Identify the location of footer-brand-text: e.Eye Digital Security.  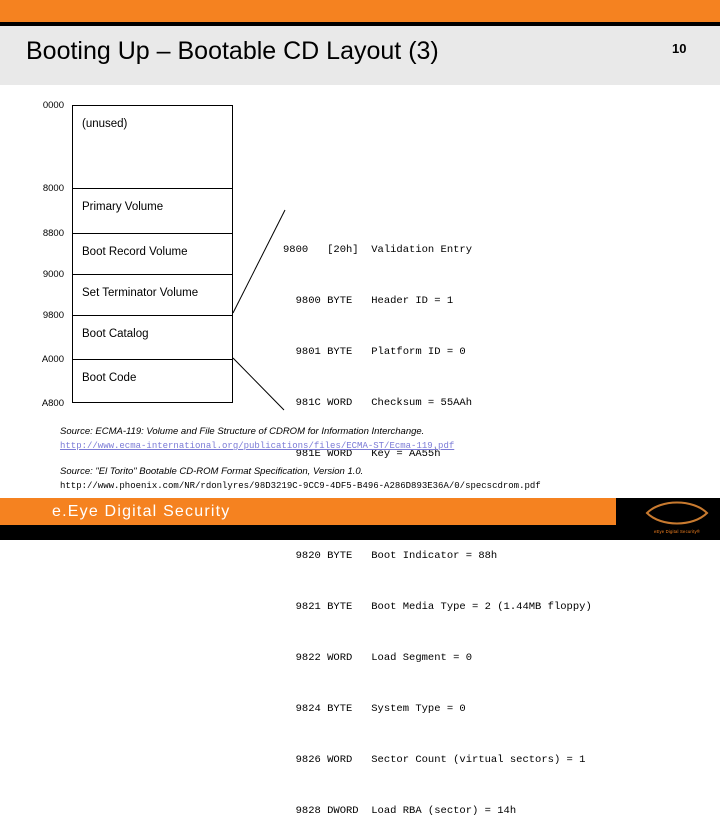
(141, 511).